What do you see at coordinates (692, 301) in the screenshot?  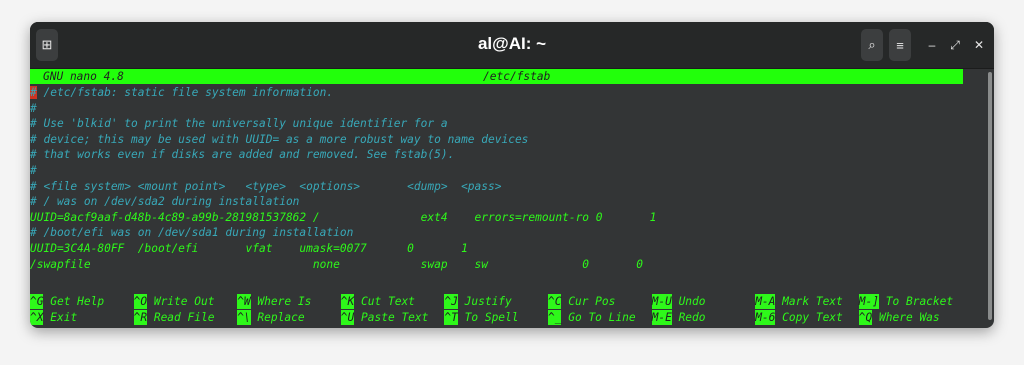 I see `shortcut-label: Undo` at bounding box center [692, 301].